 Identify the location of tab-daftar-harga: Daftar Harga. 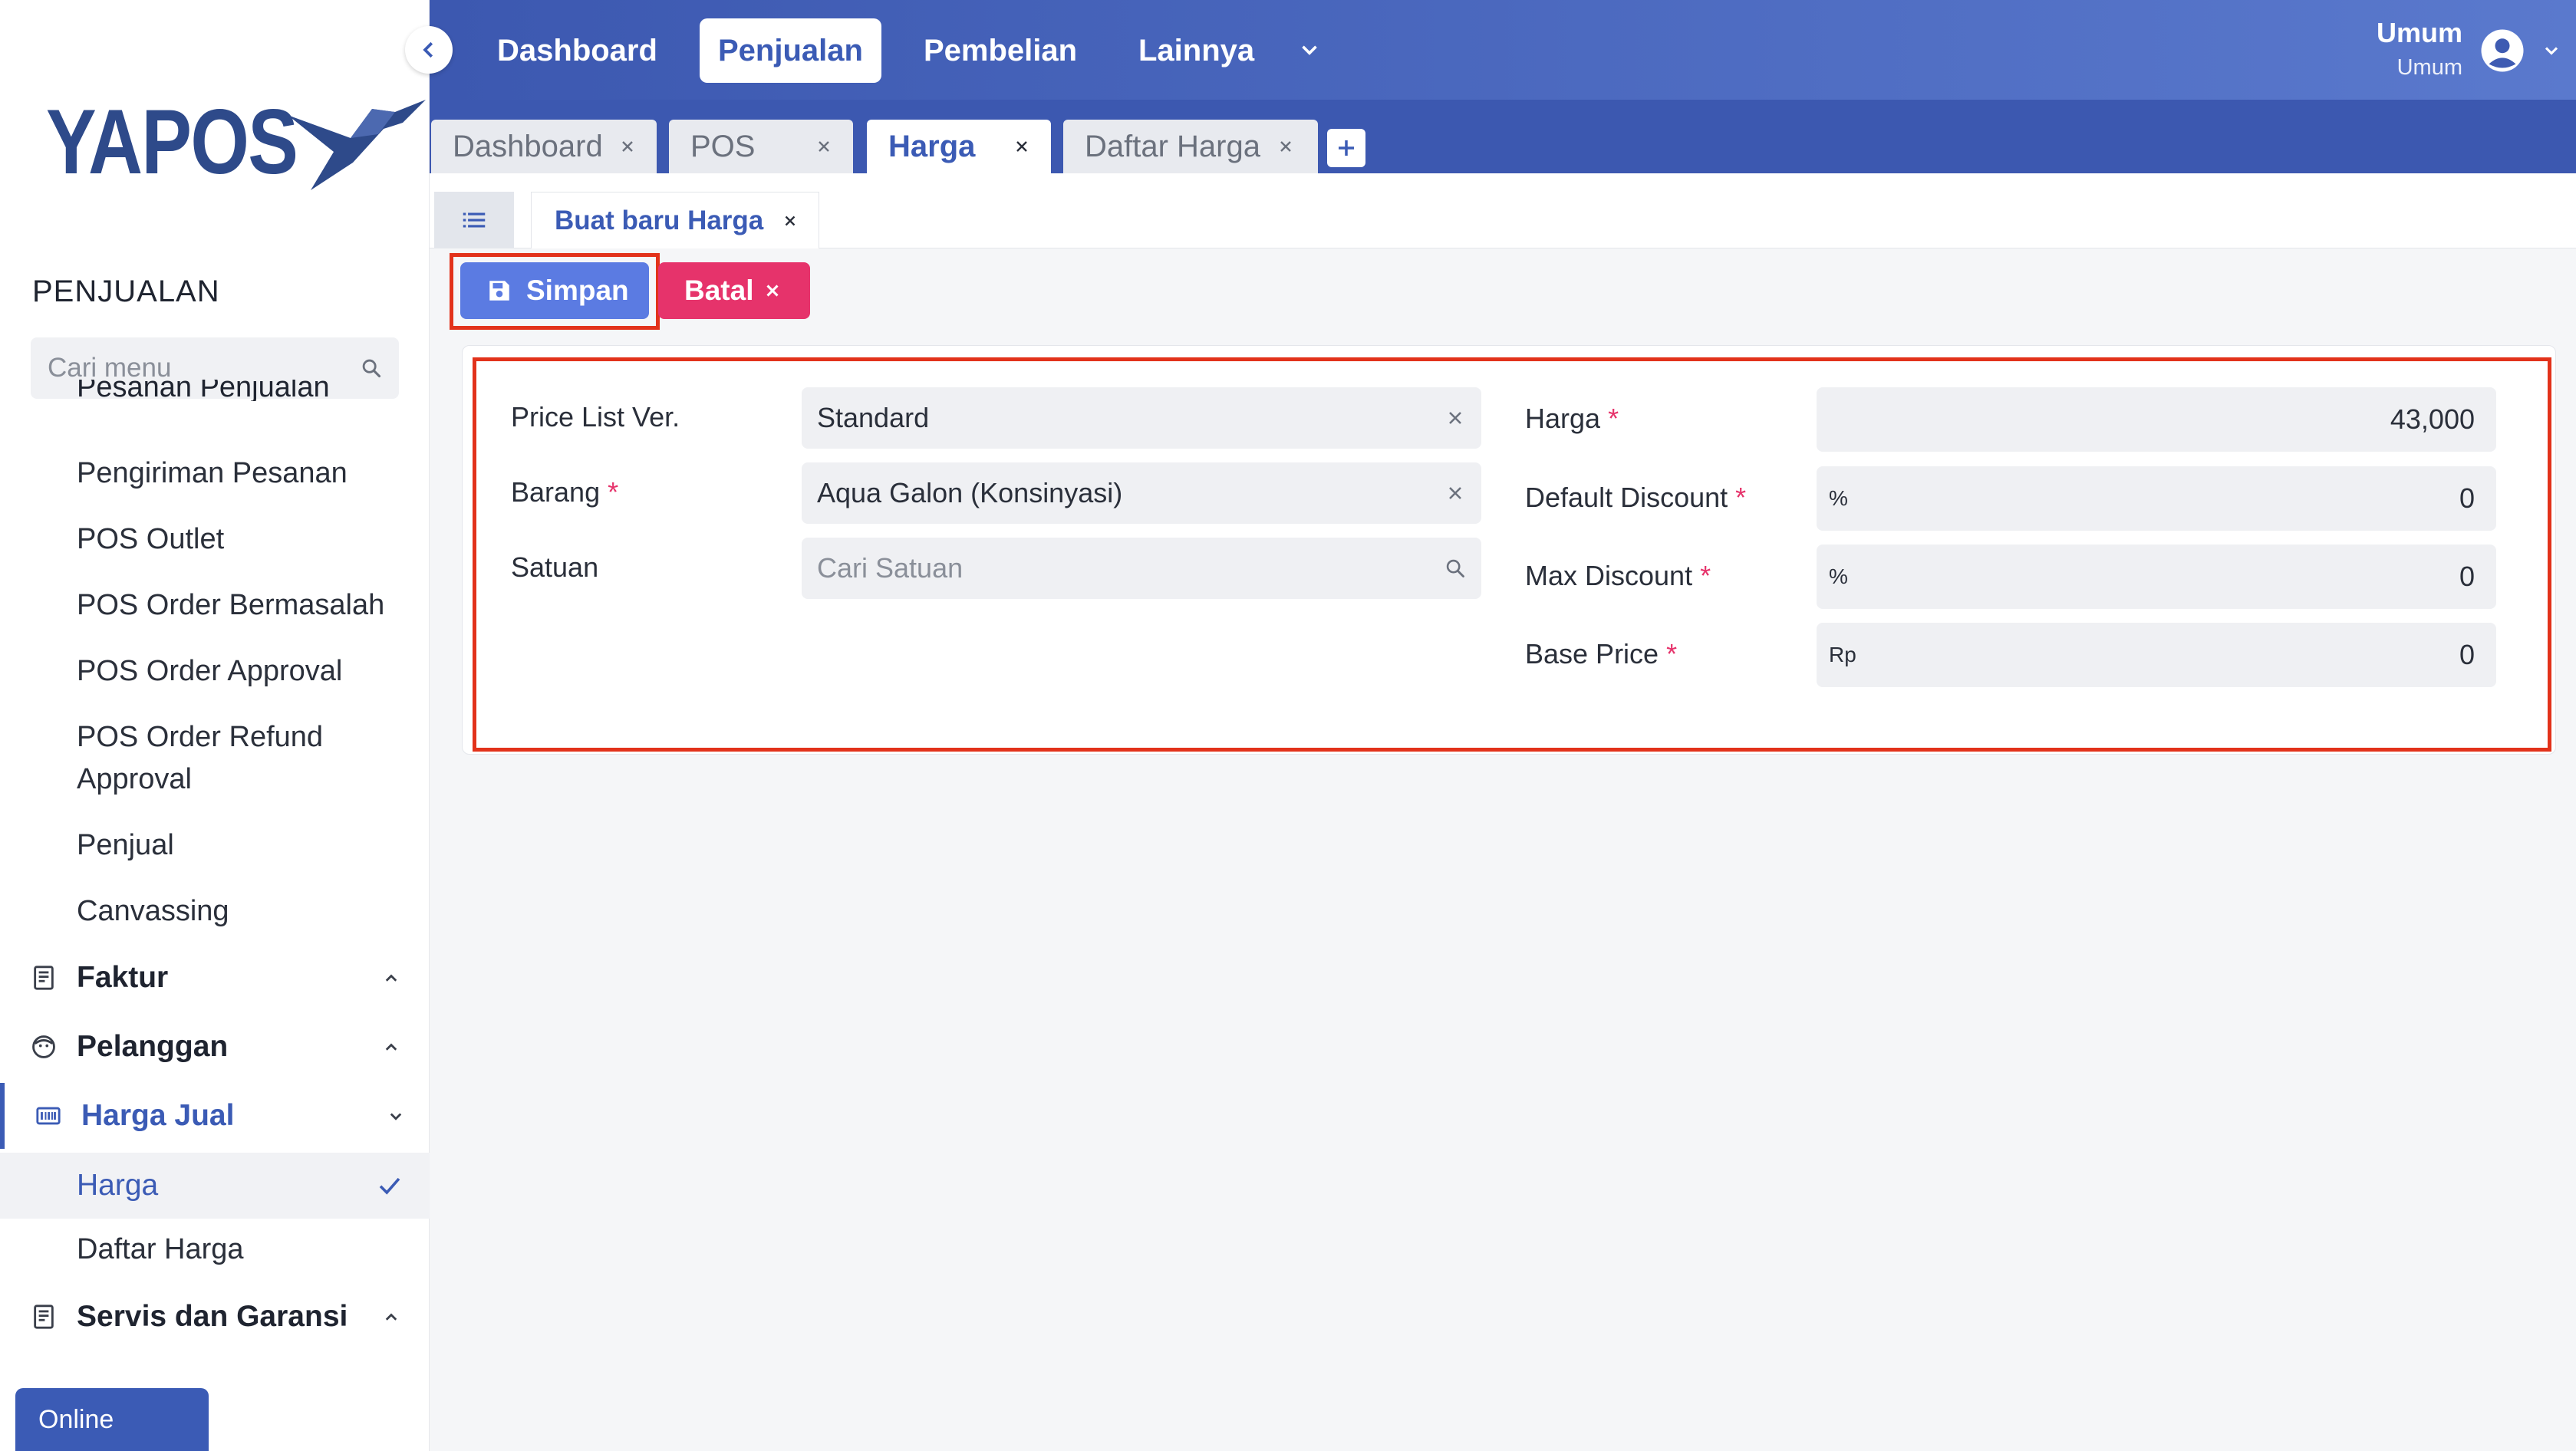
(1190, 146).